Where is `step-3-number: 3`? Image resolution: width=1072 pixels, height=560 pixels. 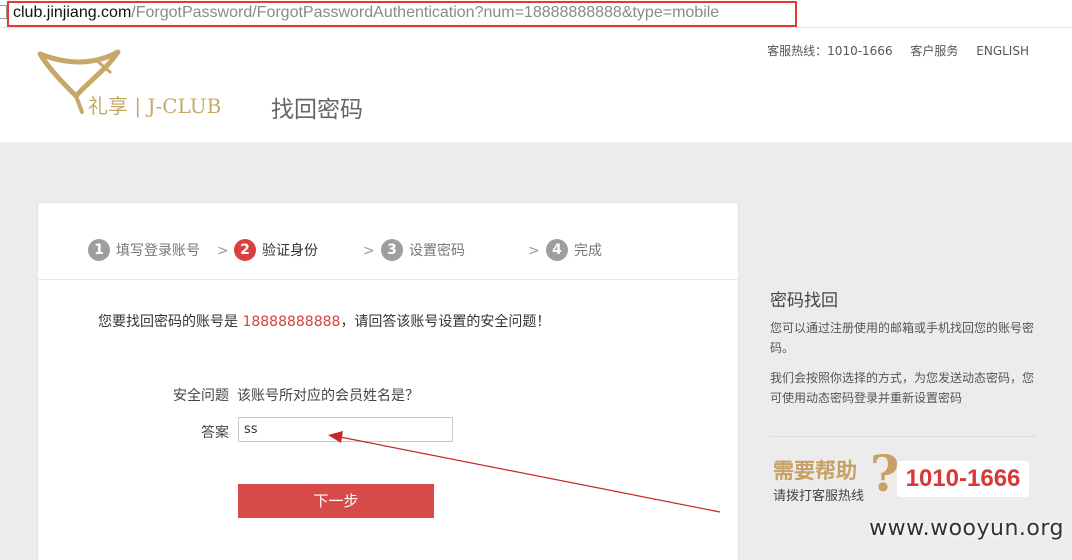
step-3-number: 3 is located at coordinates (392, 250).